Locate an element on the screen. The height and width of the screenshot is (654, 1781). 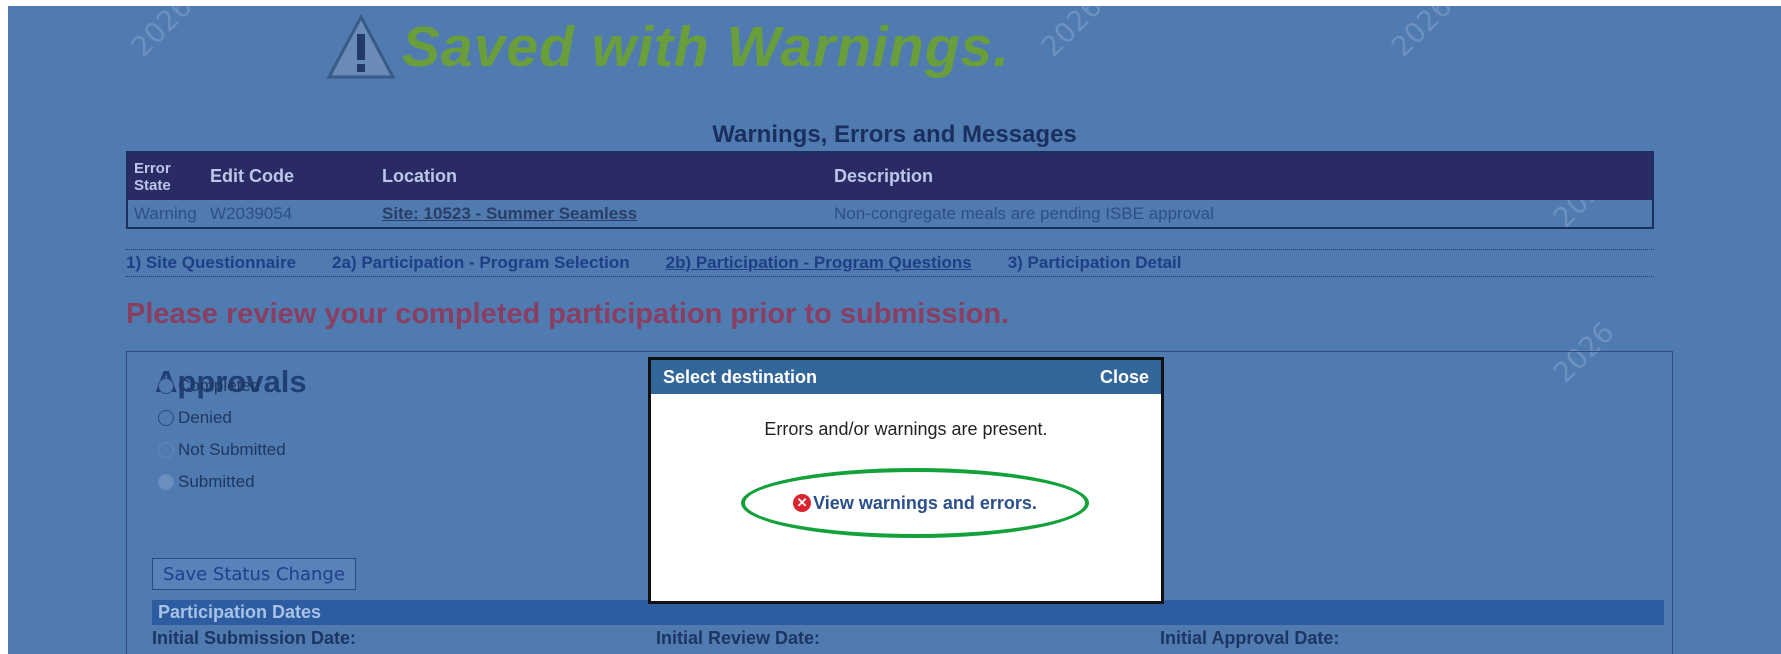
view-warnings-link: ✕ View warnings and errors. is located at coordinates (915, 503).